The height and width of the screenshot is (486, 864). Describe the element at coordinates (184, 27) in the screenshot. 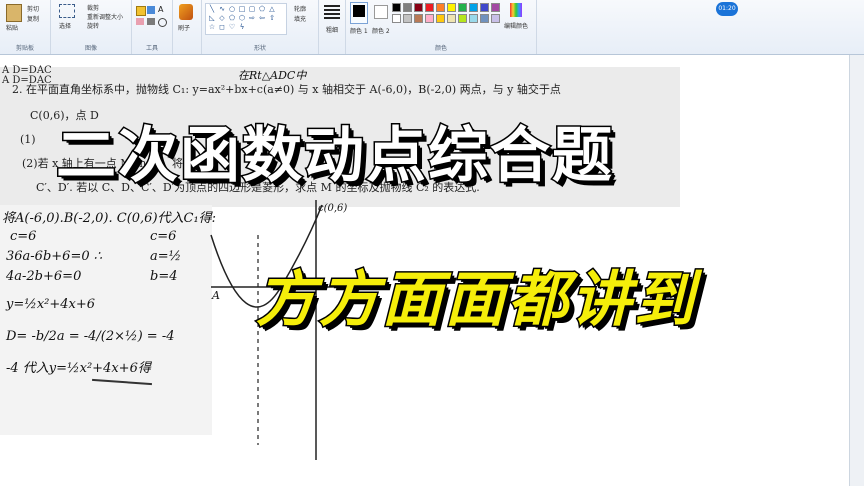

I see `brushes-button: 刷子` at that location.